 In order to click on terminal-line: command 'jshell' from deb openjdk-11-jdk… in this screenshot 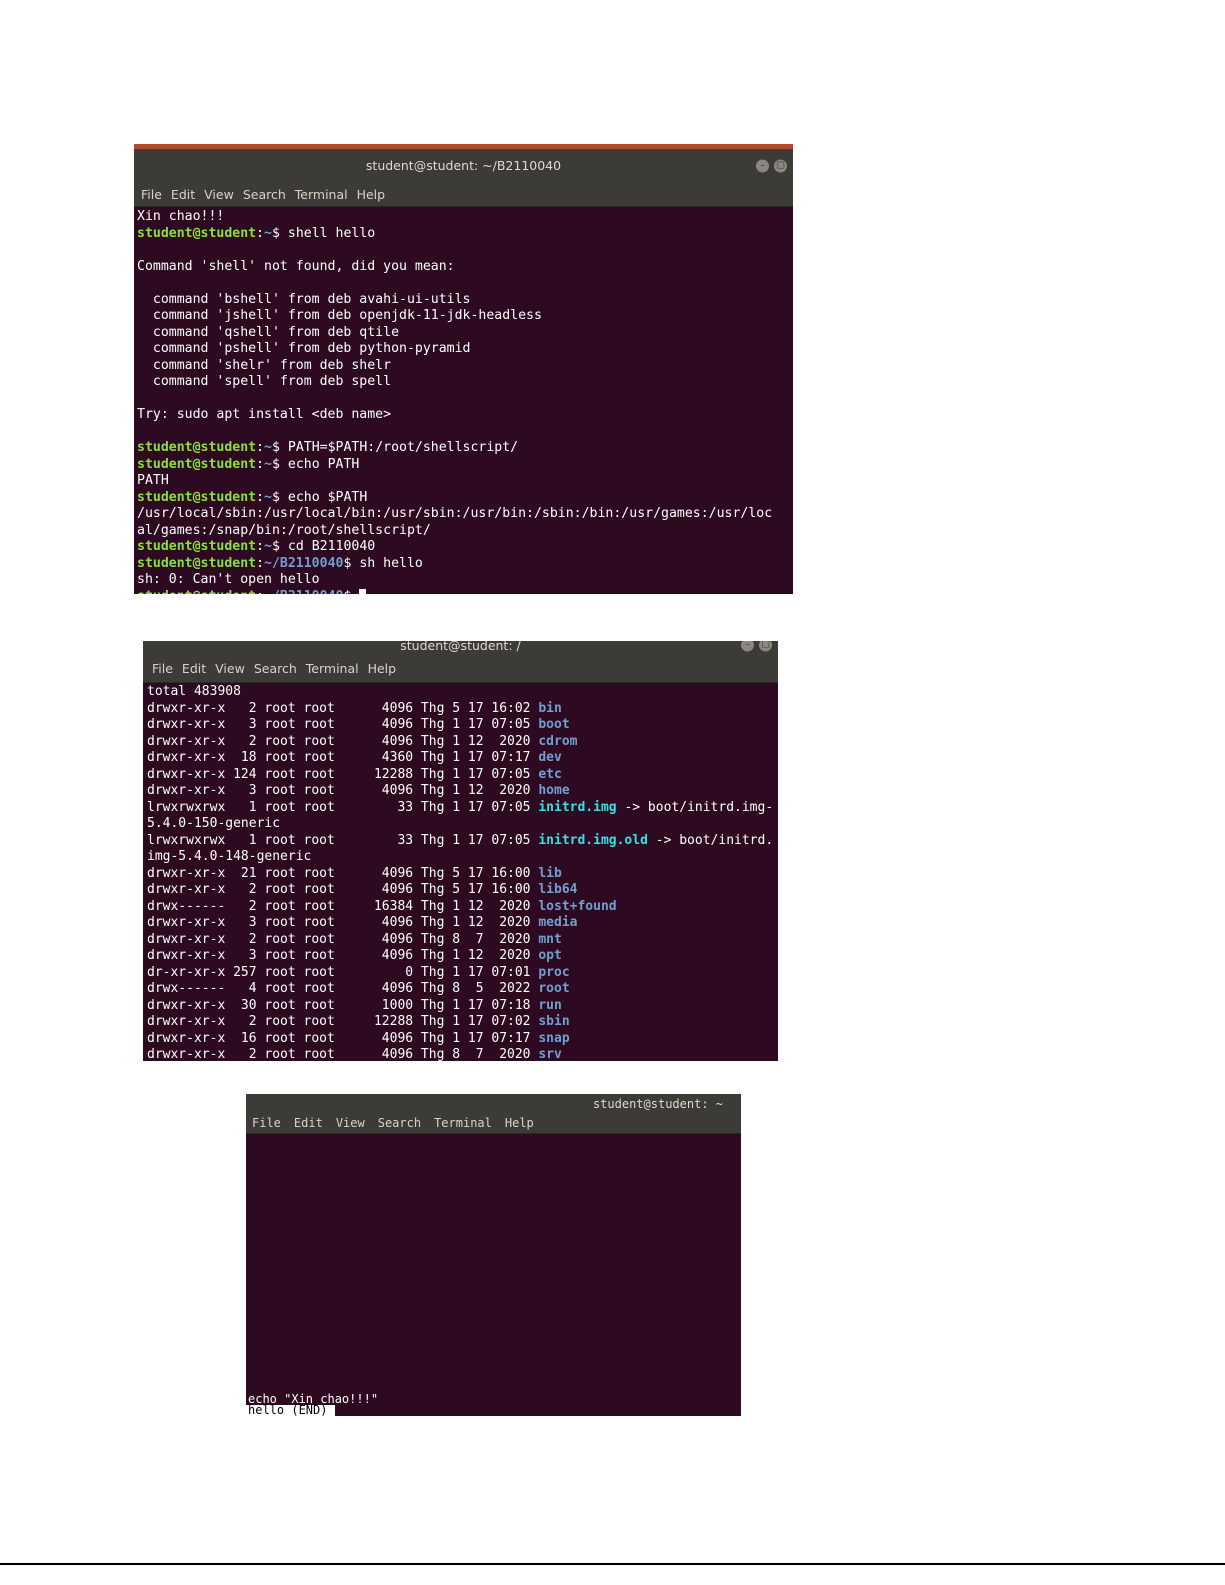, I will do `click(465, 316)`.